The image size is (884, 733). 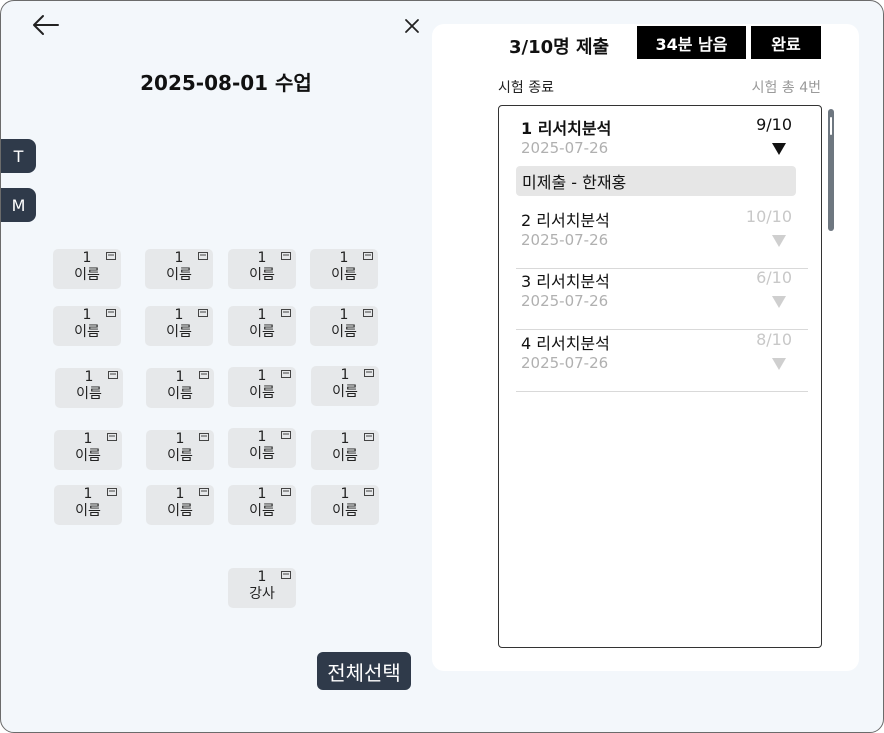 I want to click on seat: 1 강사, so click(x=262, y=588).